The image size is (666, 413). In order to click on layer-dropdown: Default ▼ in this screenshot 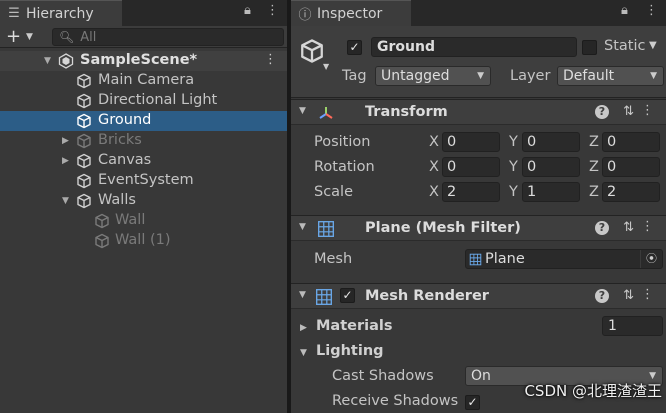, I will do `click(610, 76)`.